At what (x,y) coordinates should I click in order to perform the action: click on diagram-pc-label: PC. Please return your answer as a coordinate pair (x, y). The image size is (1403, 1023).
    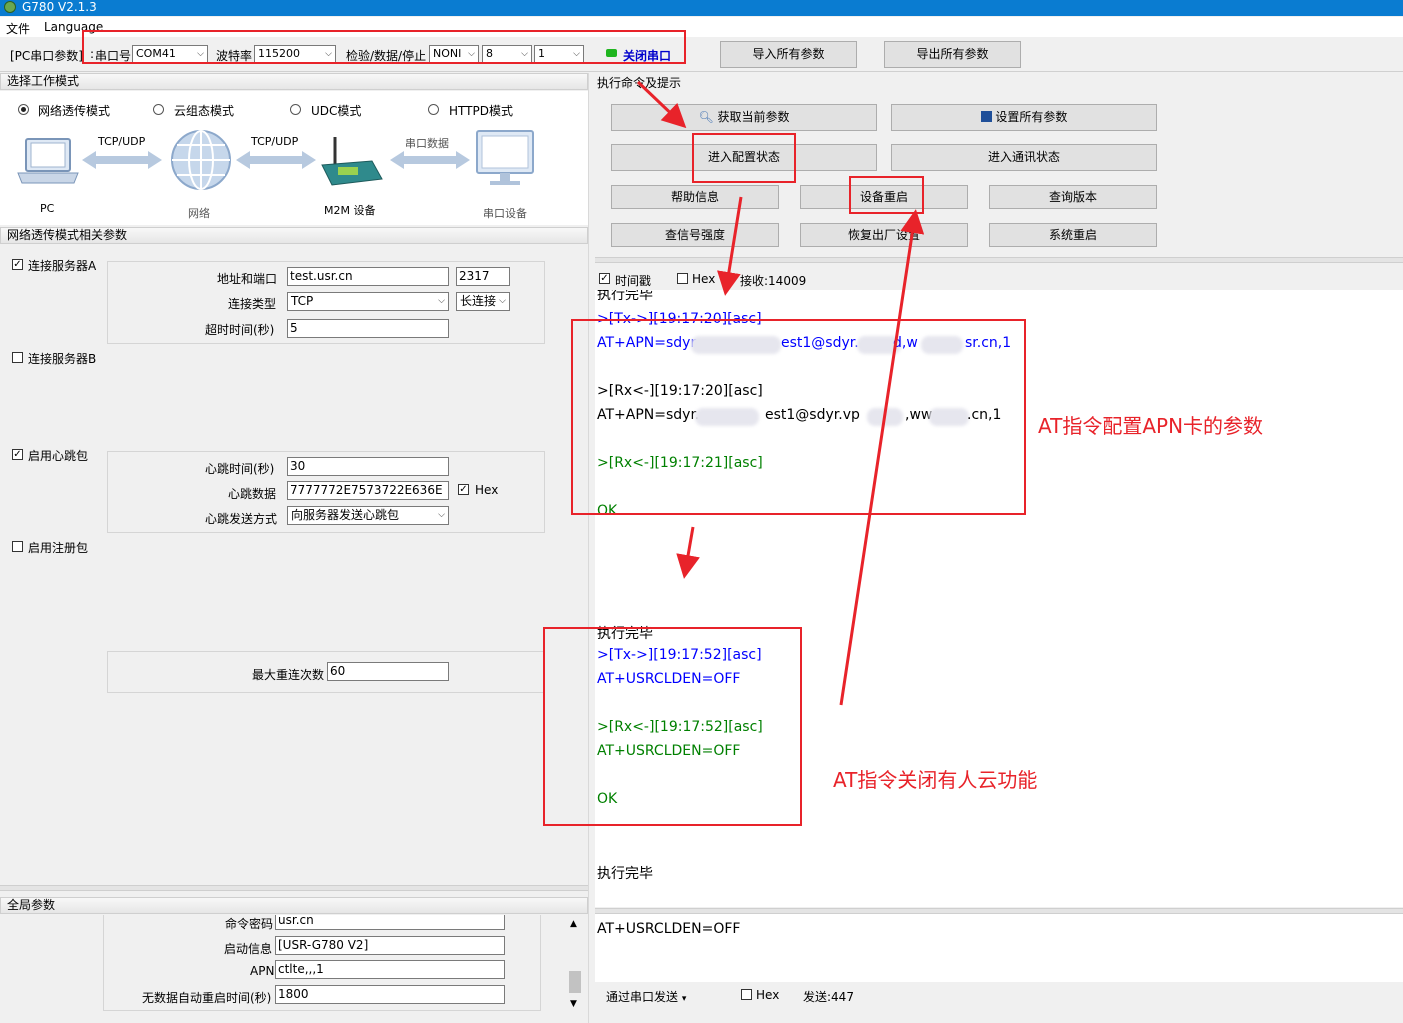
    Looking at the image, I should click on (47, 208).